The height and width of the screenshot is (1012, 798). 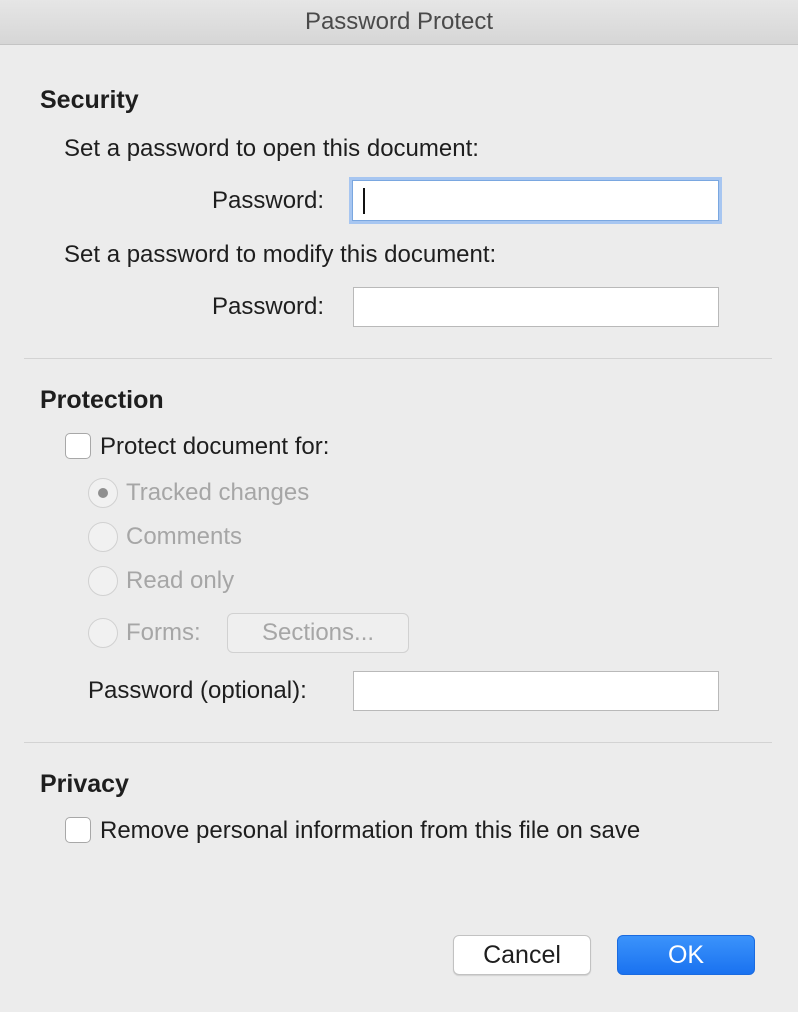 What do you see at coordinates (268, 200) in the screenshot?
I see `open-password-label: Password:` at bounding box center [268, 200].